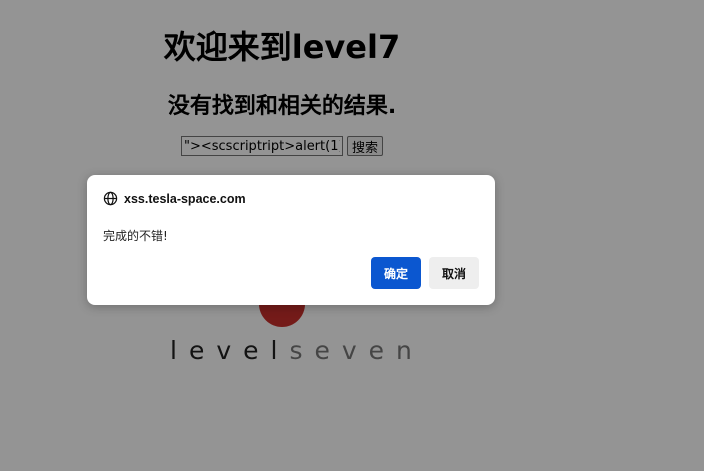 The image size is (704, 471). I want to click on dialog-message: 完成的不错!, so click(135, 236).